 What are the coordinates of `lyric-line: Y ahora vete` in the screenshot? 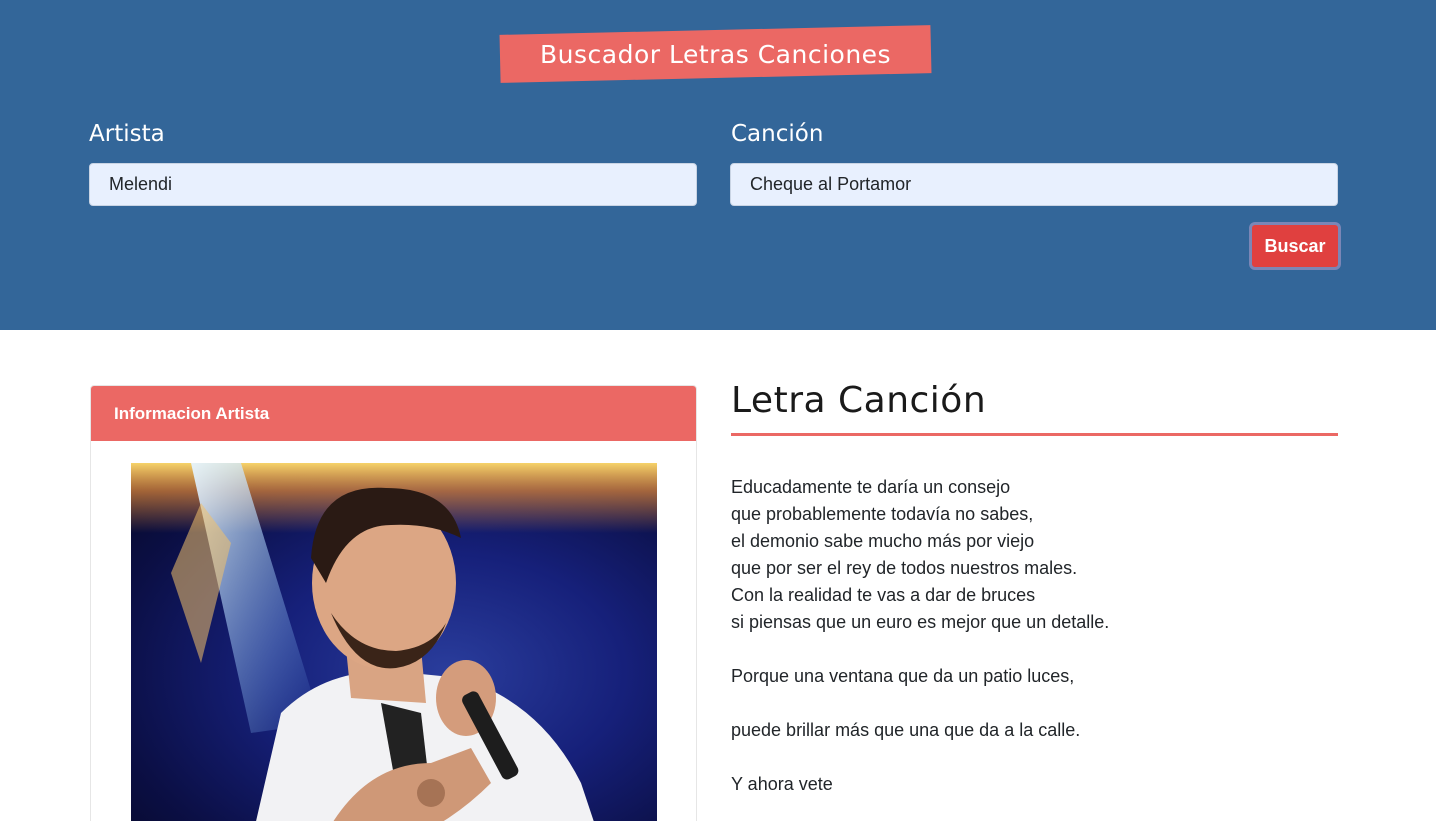 It's located at (782, 784).